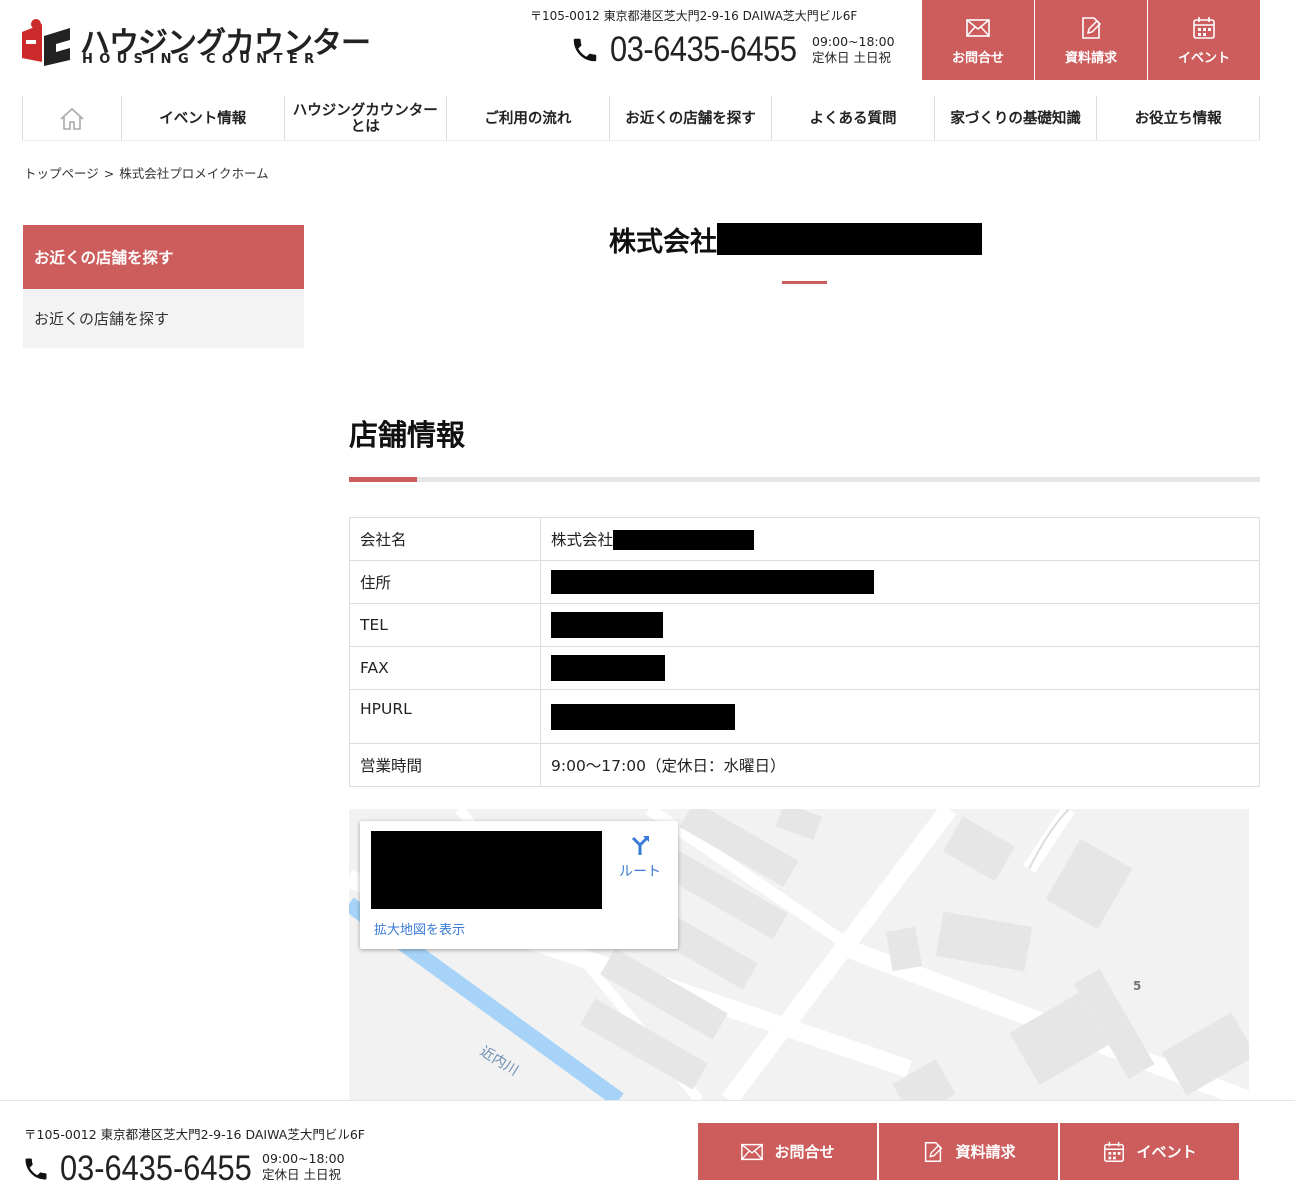 The image size is (1295, 1190). What do you see at coordinates (46, 42) in the screenshot?
I see `logo-mark-icon` at bounding box center [46, 42].